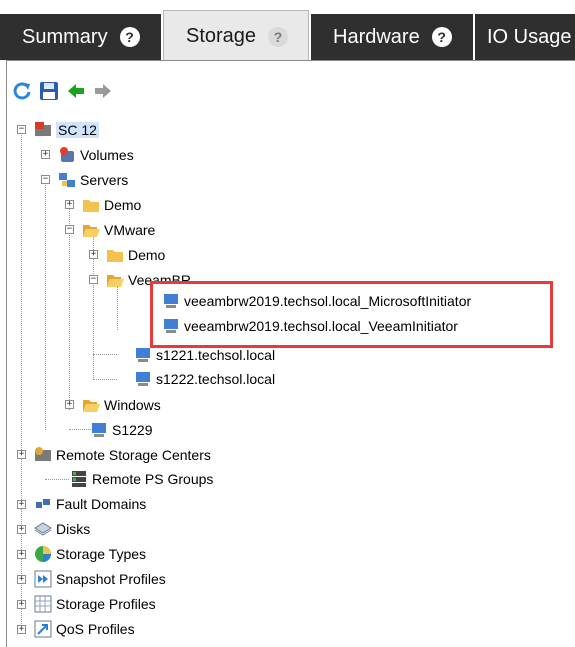 Image resolution: width=575 pixels, height=647 pixels. I want to click on tree-item-sc12: SC 12, so click(66, 130).